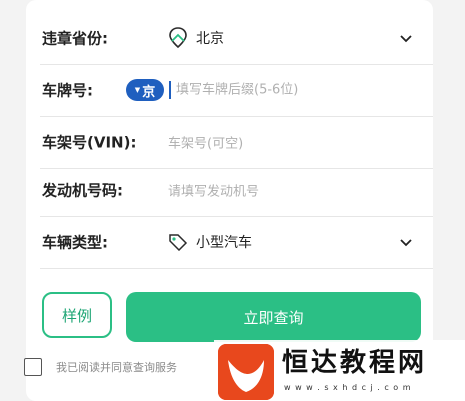 The width and height of the screenshot is (465, 401). Describe the element at coordinates (213, 190) in the screenshot. I see `engine-input: 请填写发动机号` at that location.